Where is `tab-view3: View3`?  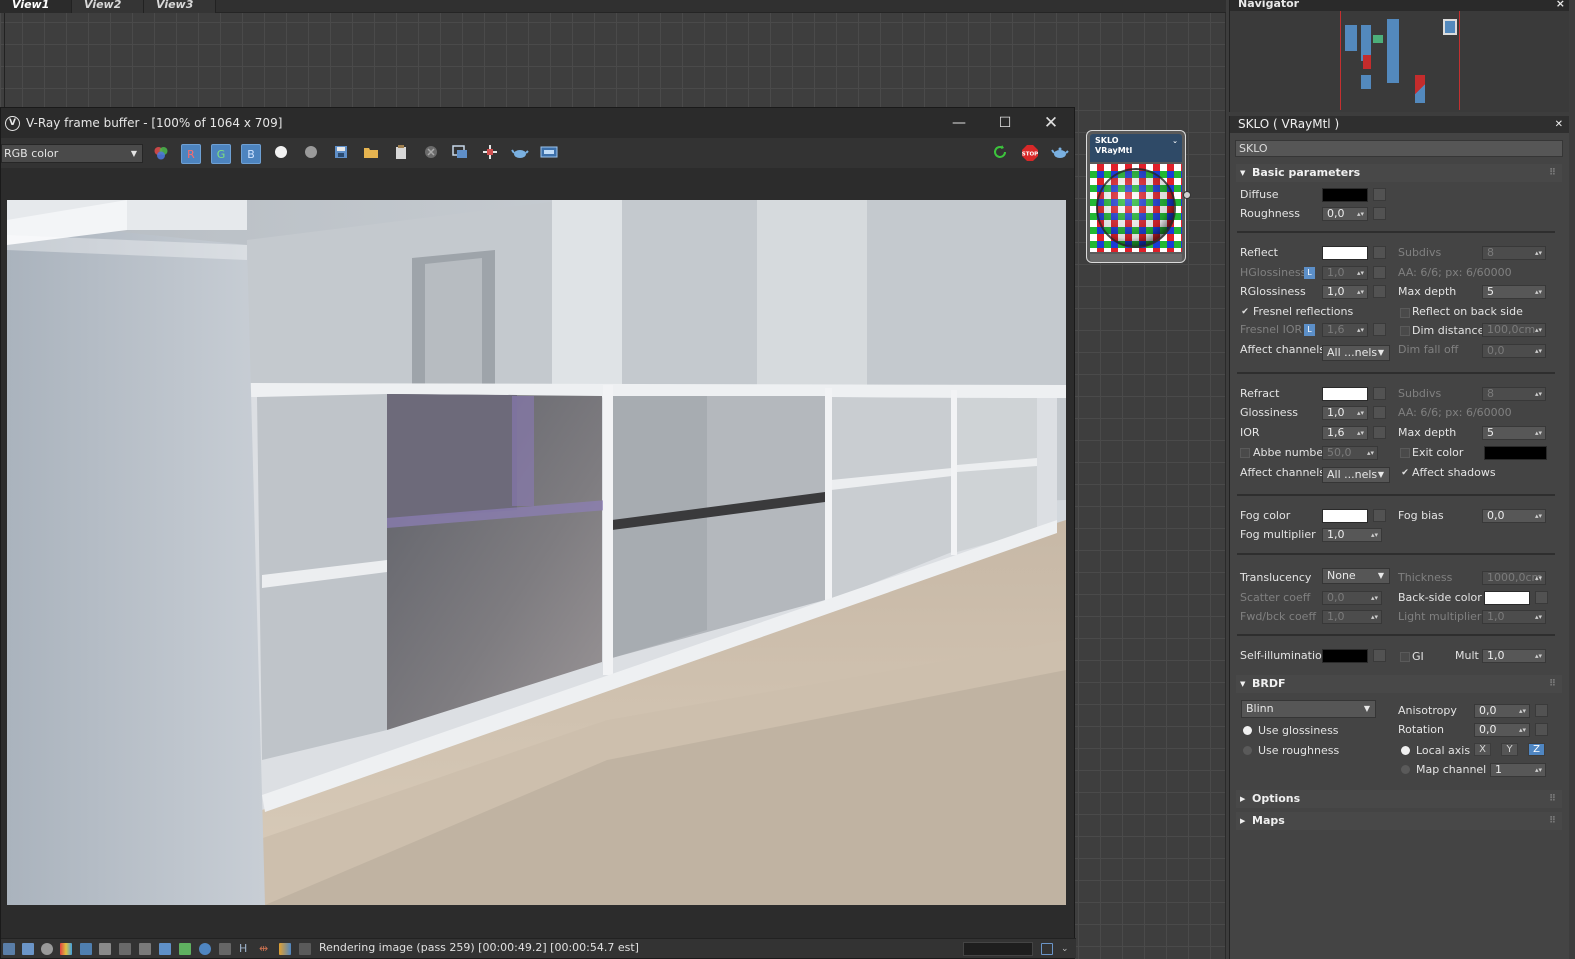 tab-view3: View3 is located at coordinates (180, 6).